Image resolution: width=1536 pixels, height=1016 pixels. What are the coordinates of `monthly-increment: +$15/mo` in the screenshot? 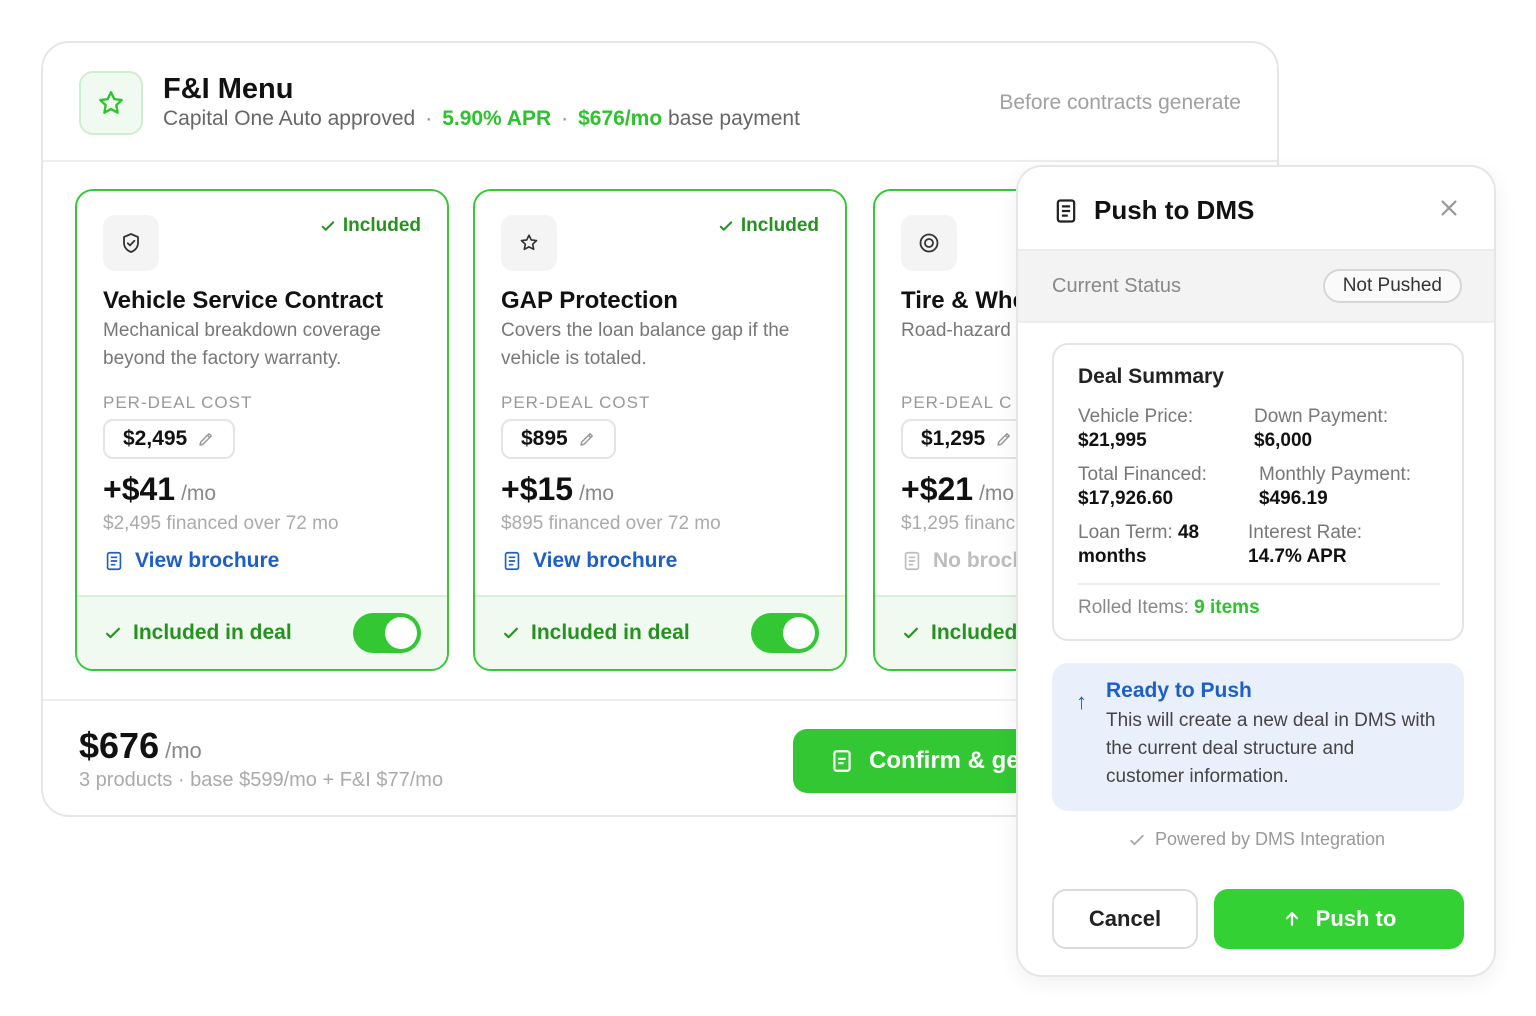 It's located at (557, 489).